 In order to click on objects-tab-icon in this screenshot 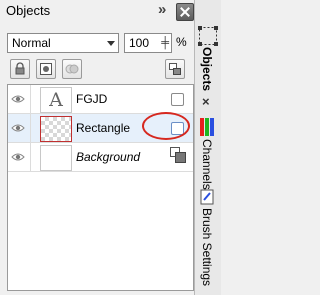, I will do `click(208, 36)`.